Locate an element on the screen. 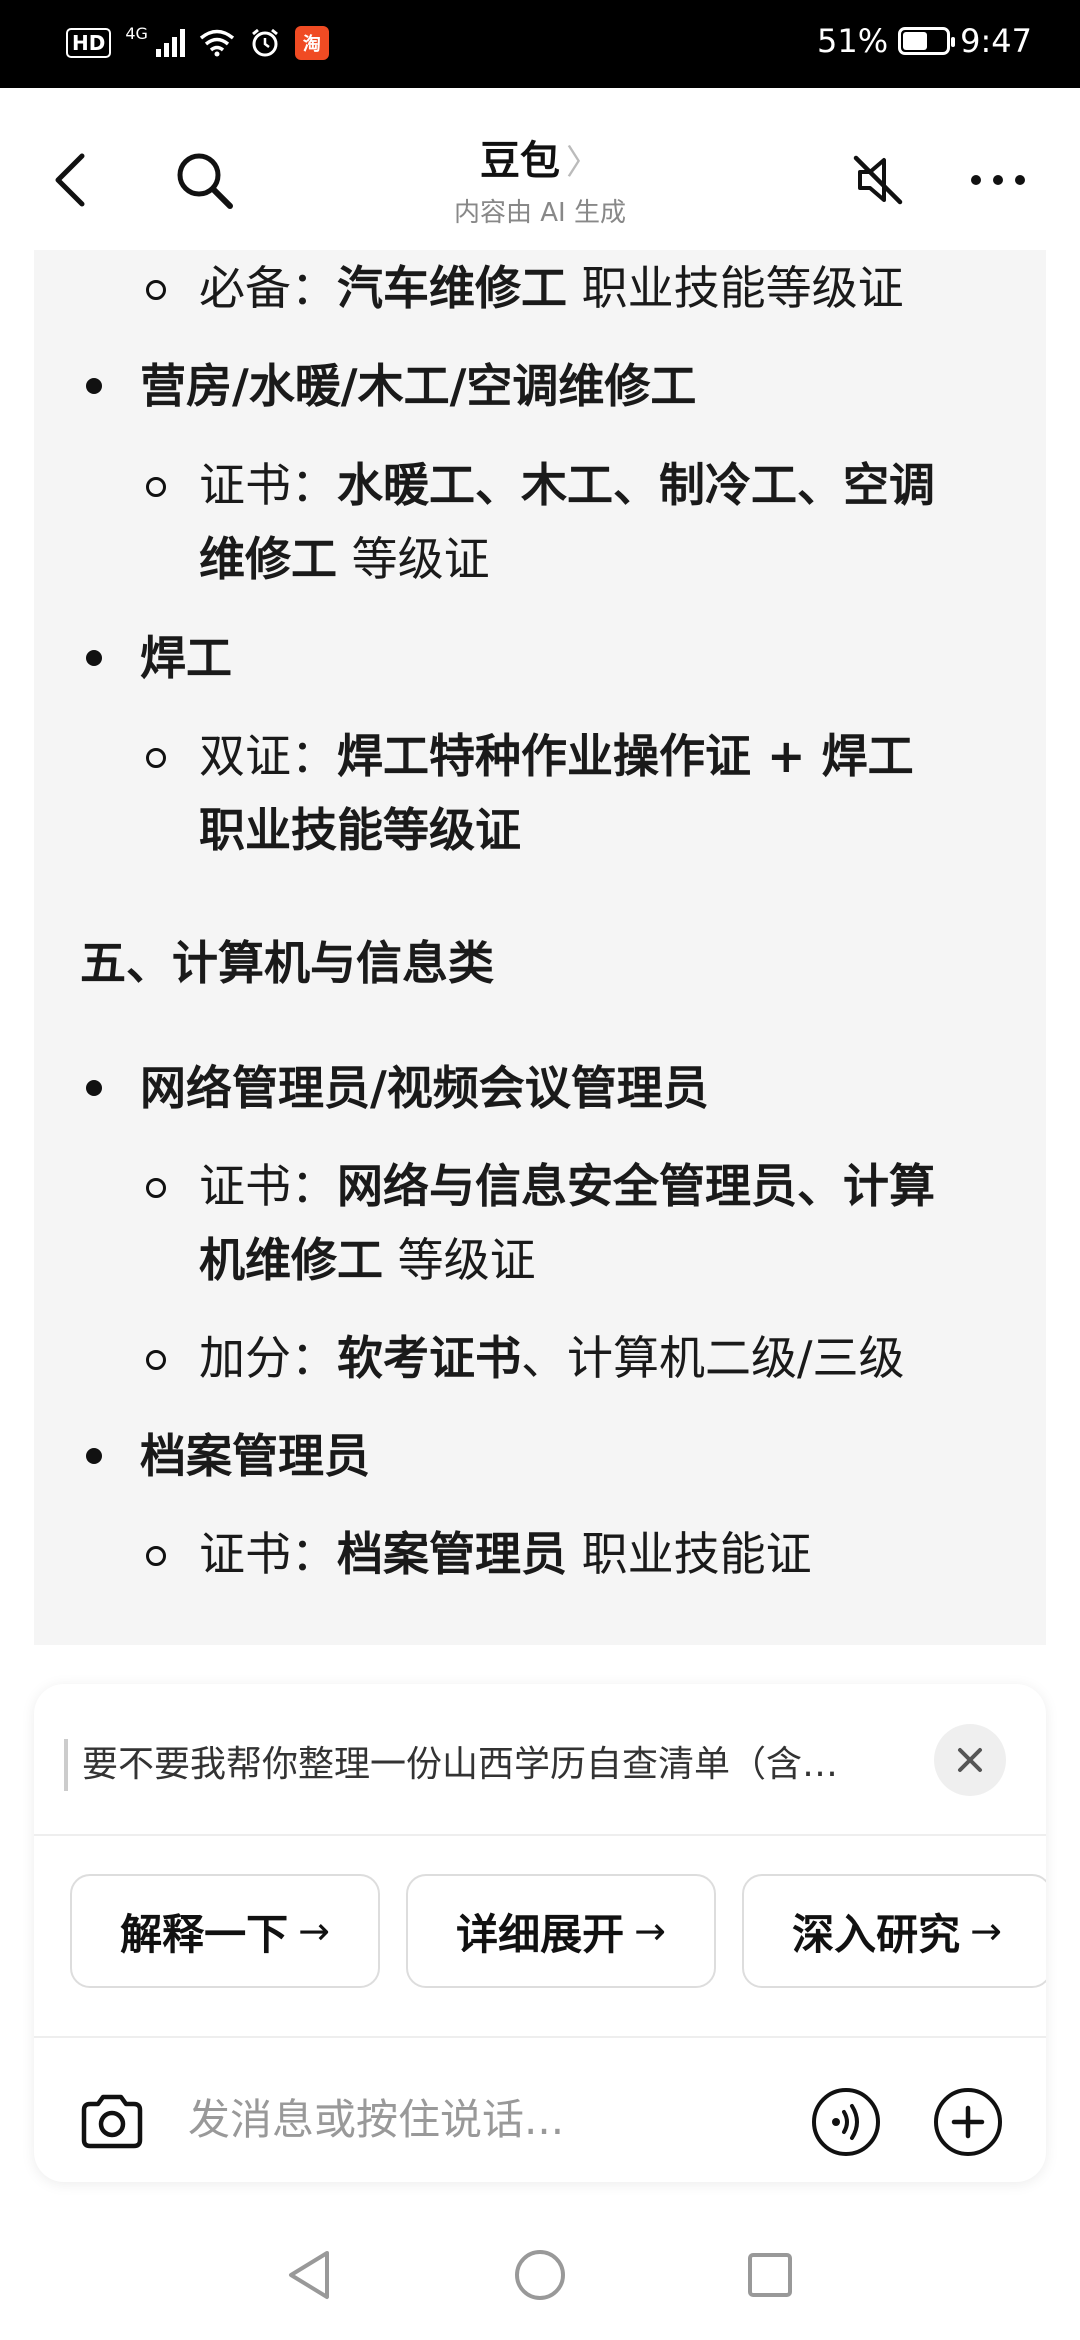 The image size is (1080, 2340). circle-home-icon is located at coordinates (540, 2275).